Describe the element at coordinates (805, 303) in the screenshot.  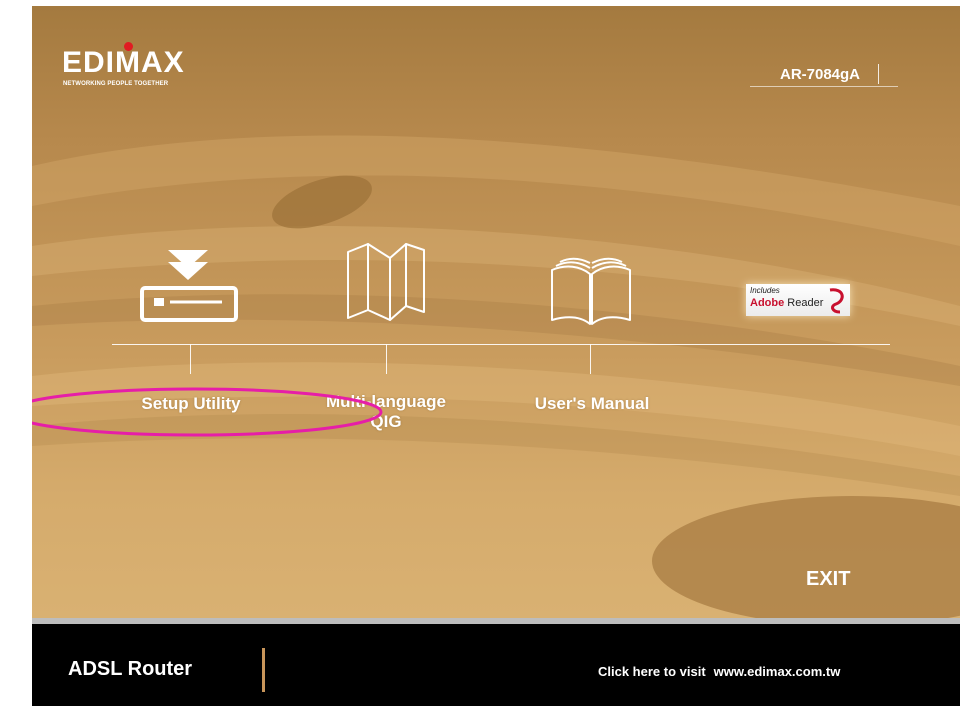
I see `adobe-product: Reader` at that location.